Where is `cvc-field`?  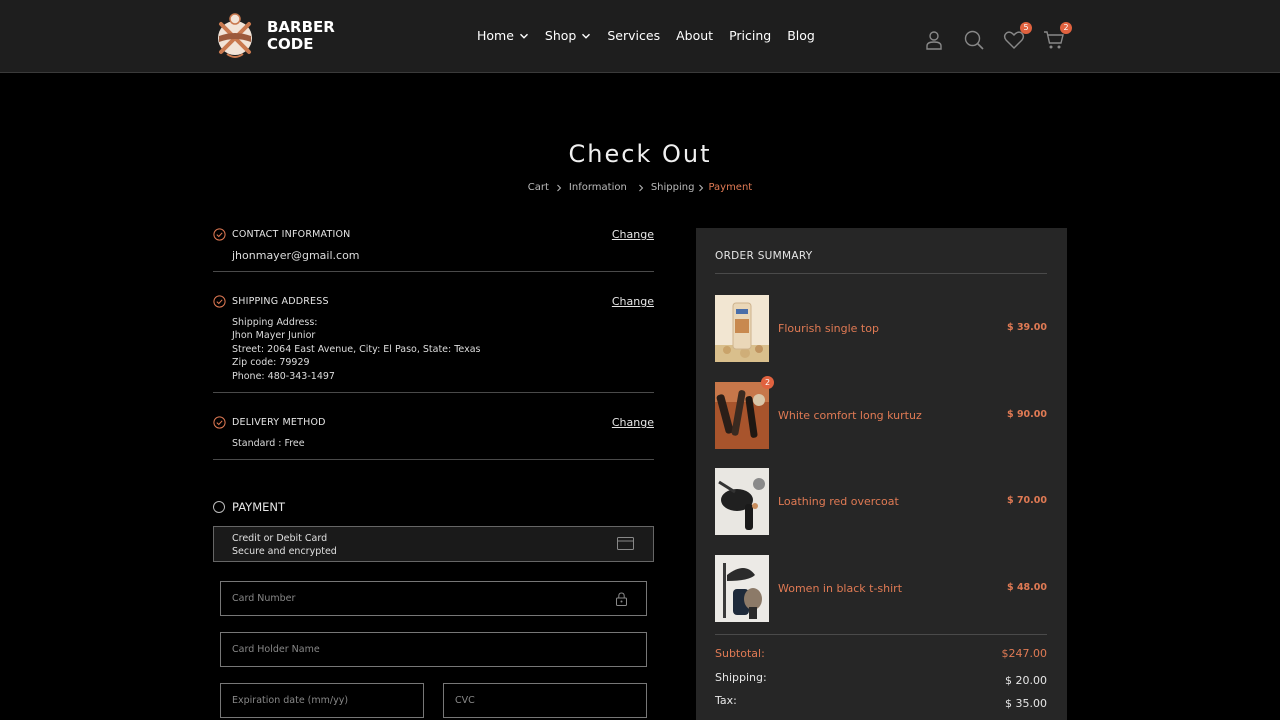 cvc-field is located at coordinates (545, 700).